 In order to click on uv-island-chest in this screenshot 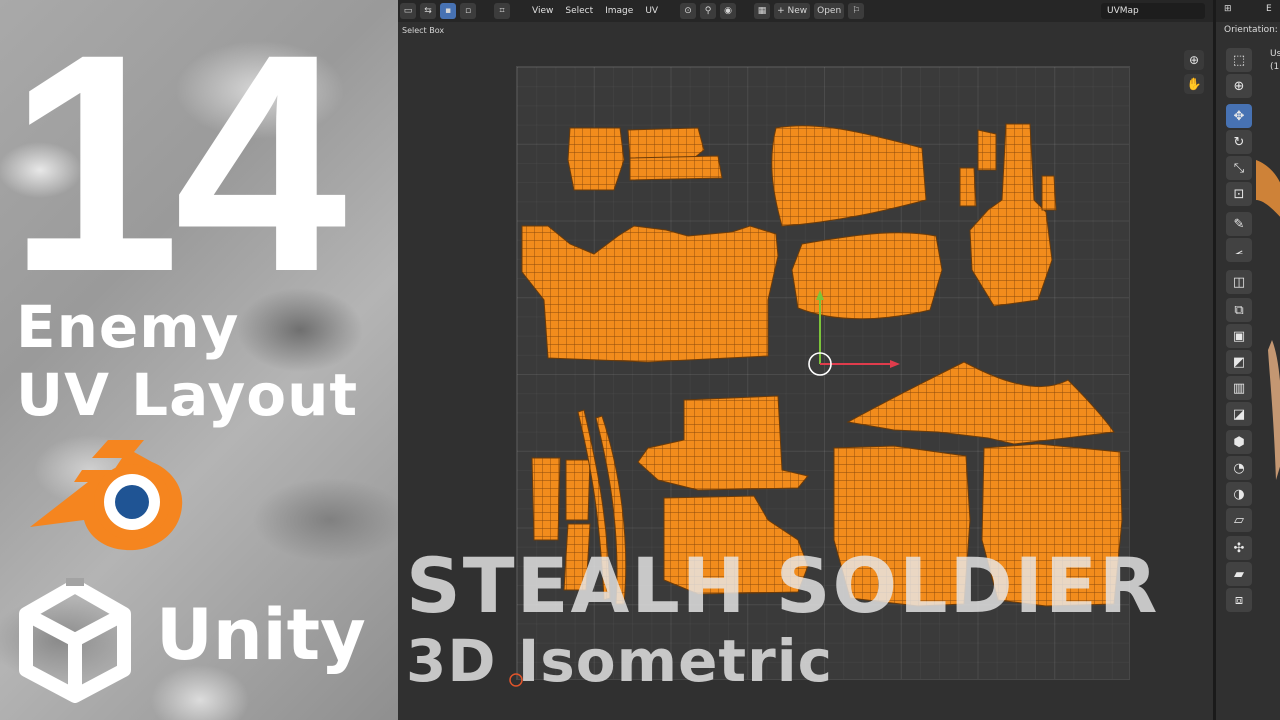, I will do `click(849, 176)`.